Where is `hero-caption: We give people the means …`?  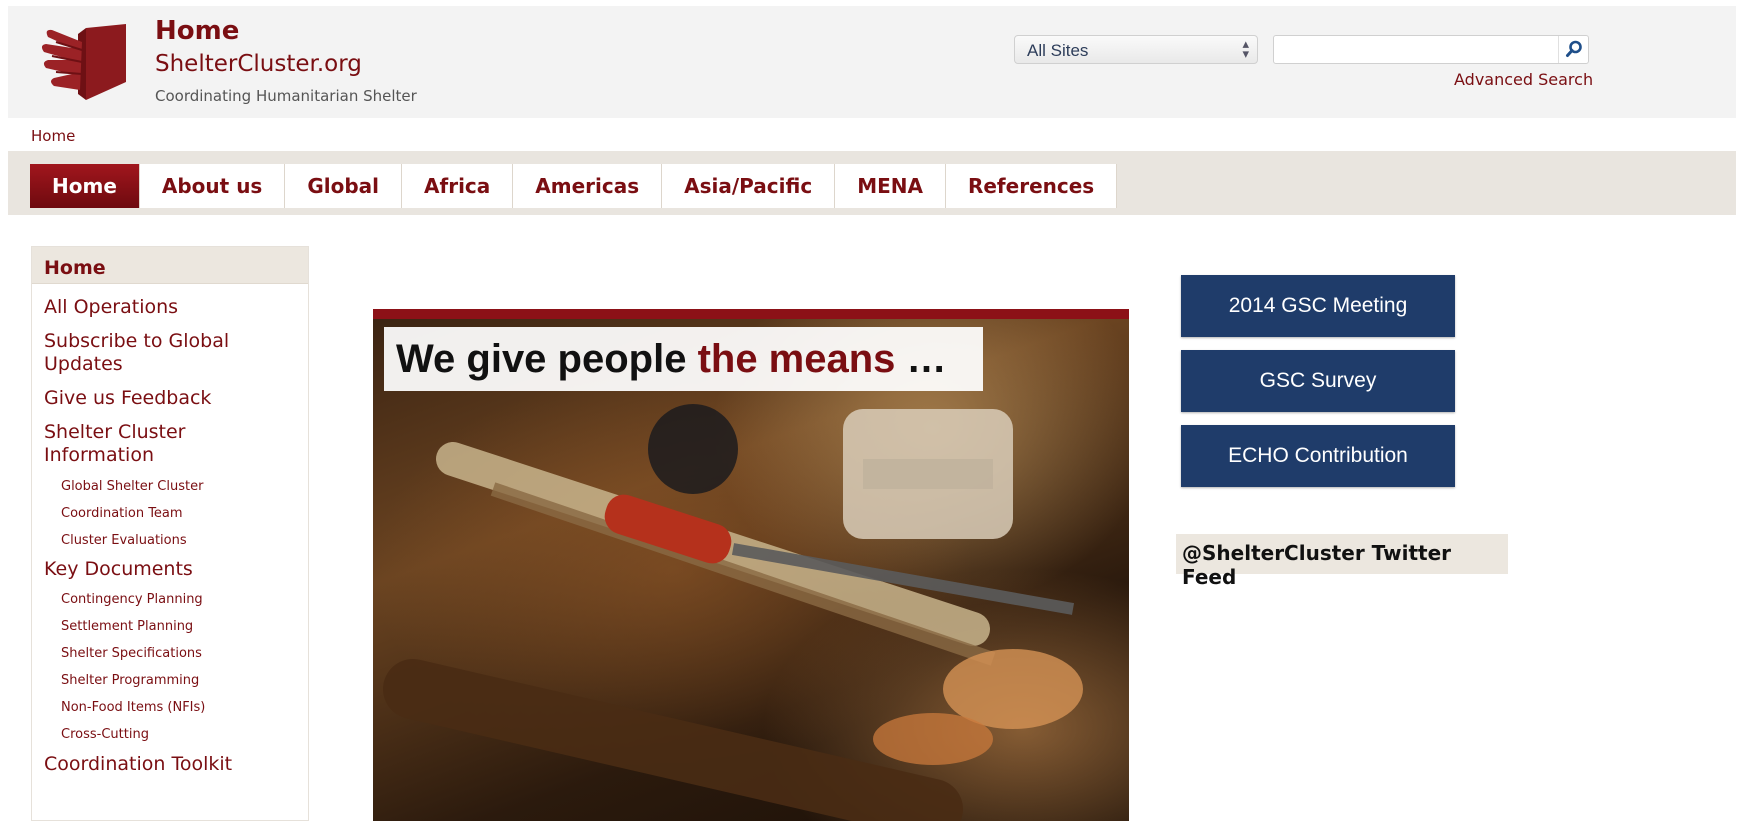
hero-caption: We give people the means … is located at coordinates (683, 359).